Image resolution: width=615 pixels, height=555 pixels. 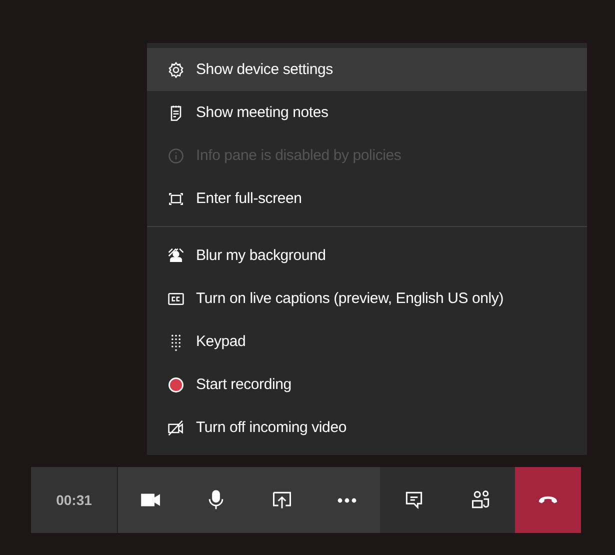 What do you see at coordinates (367, 255) in the screenshot?
I see `menu-item: Blur my background` at bounding box center [367, 255].